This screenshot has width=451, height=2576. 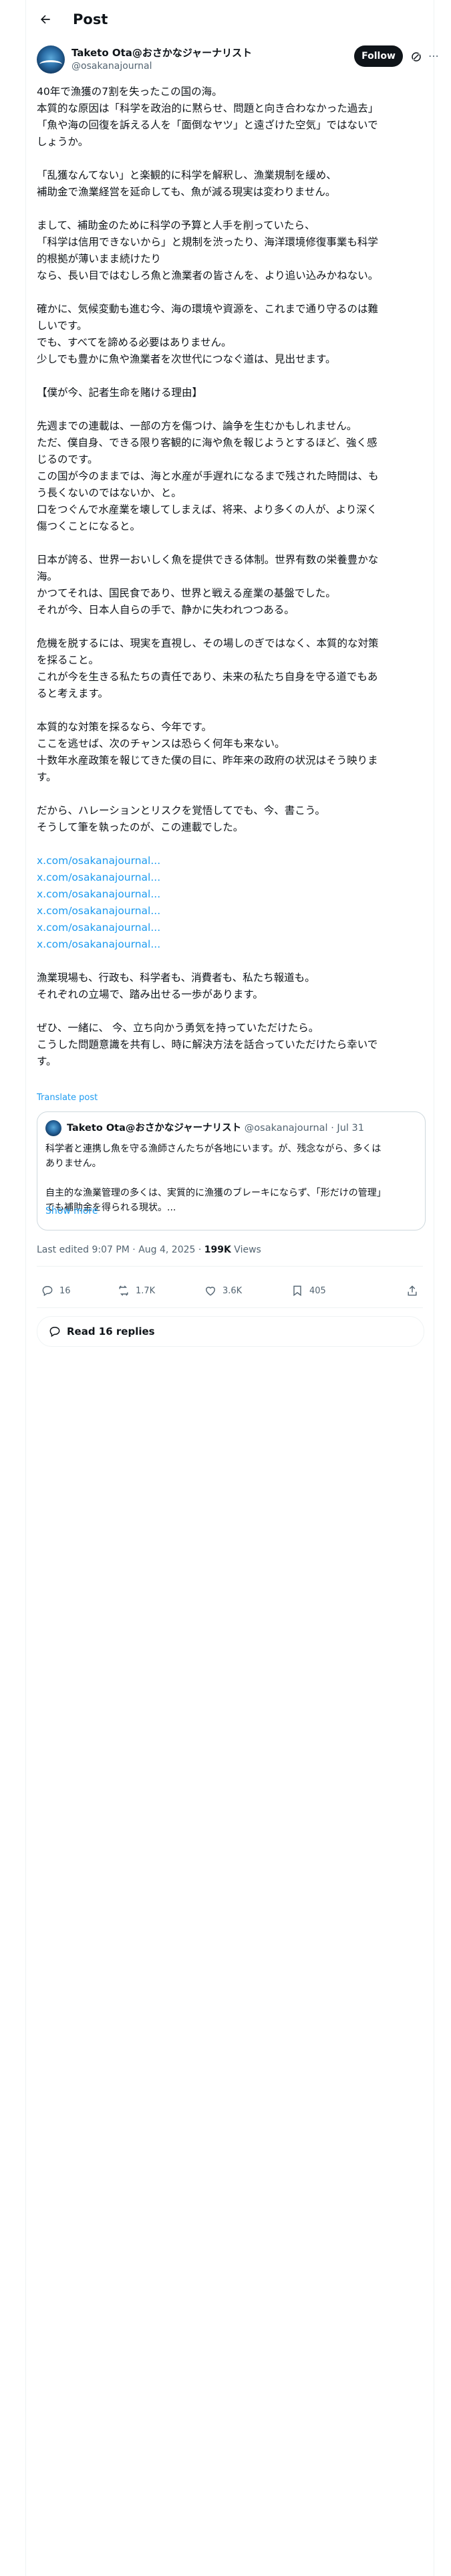 I want to click on share-button, so click(x=412, y=1290).